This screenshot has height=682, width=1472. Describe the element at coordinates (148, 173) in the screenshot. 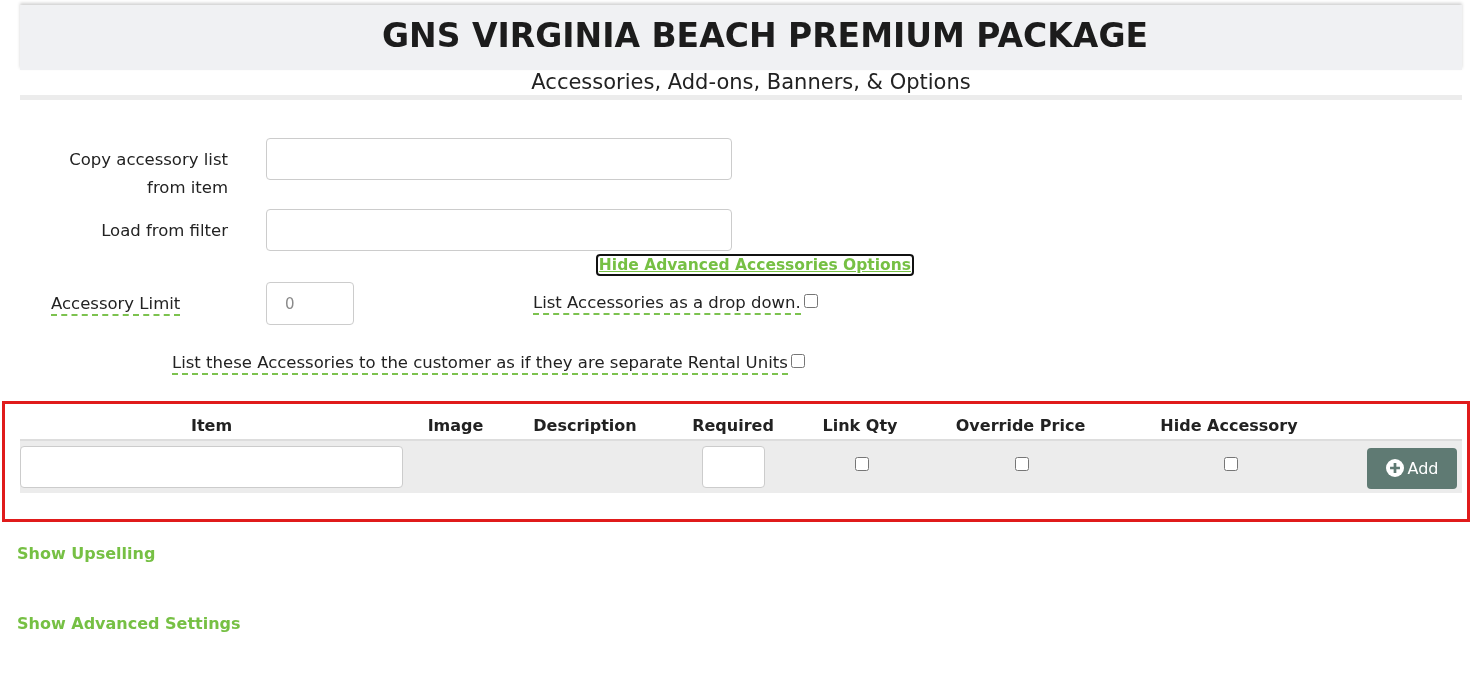

I see `field-label: Copy accessory list from item` at that location.